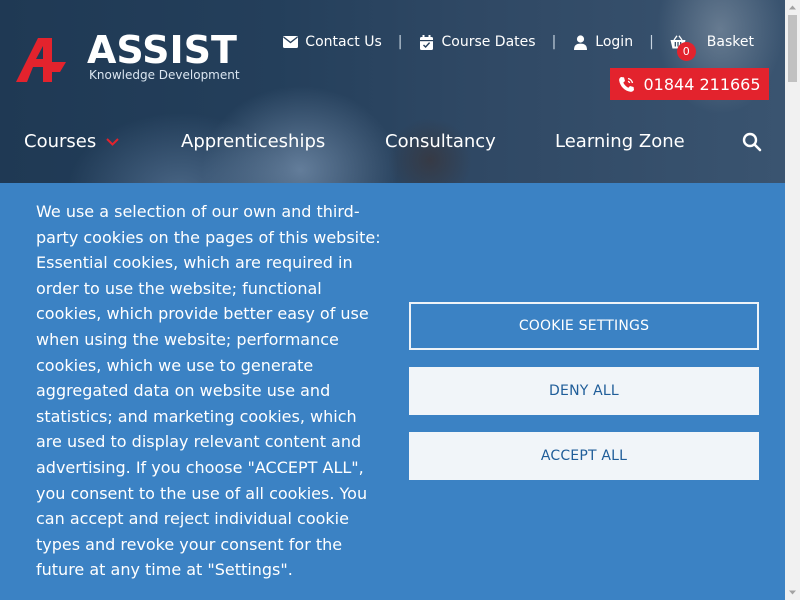 This screenshot has width=800, height=600. I want to click on nav-courses-label: Courses, so click(60, 141).